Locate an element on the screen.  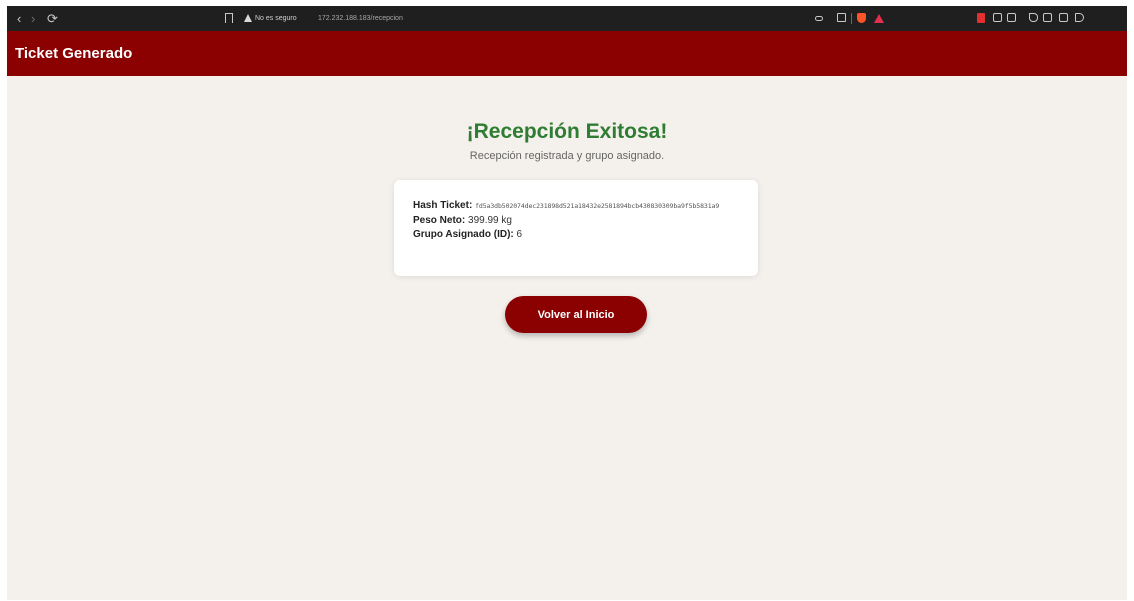
peso-value: 399.99 kg is located at coordinates (490, 220).